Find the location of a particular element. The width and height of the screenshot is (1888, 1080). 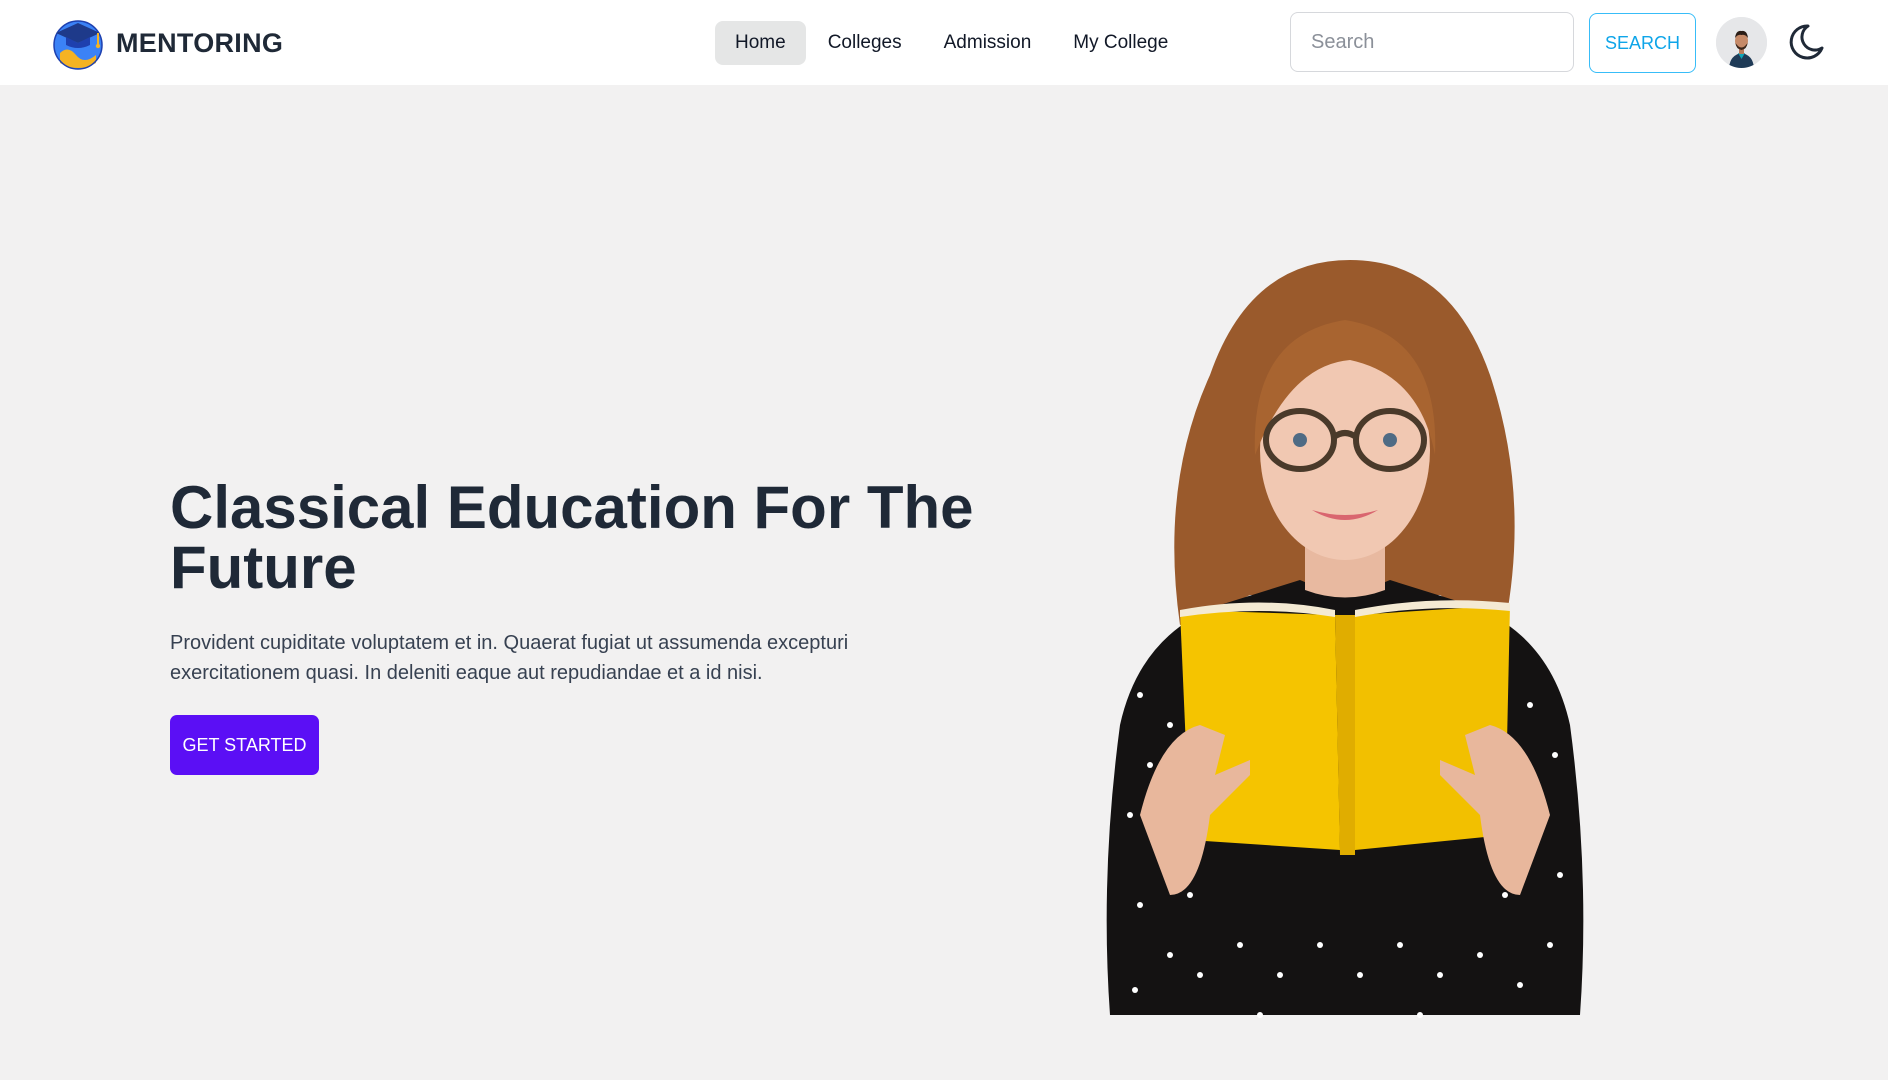

graduation-cap-globe-icon is located at coordinates (78, 45).